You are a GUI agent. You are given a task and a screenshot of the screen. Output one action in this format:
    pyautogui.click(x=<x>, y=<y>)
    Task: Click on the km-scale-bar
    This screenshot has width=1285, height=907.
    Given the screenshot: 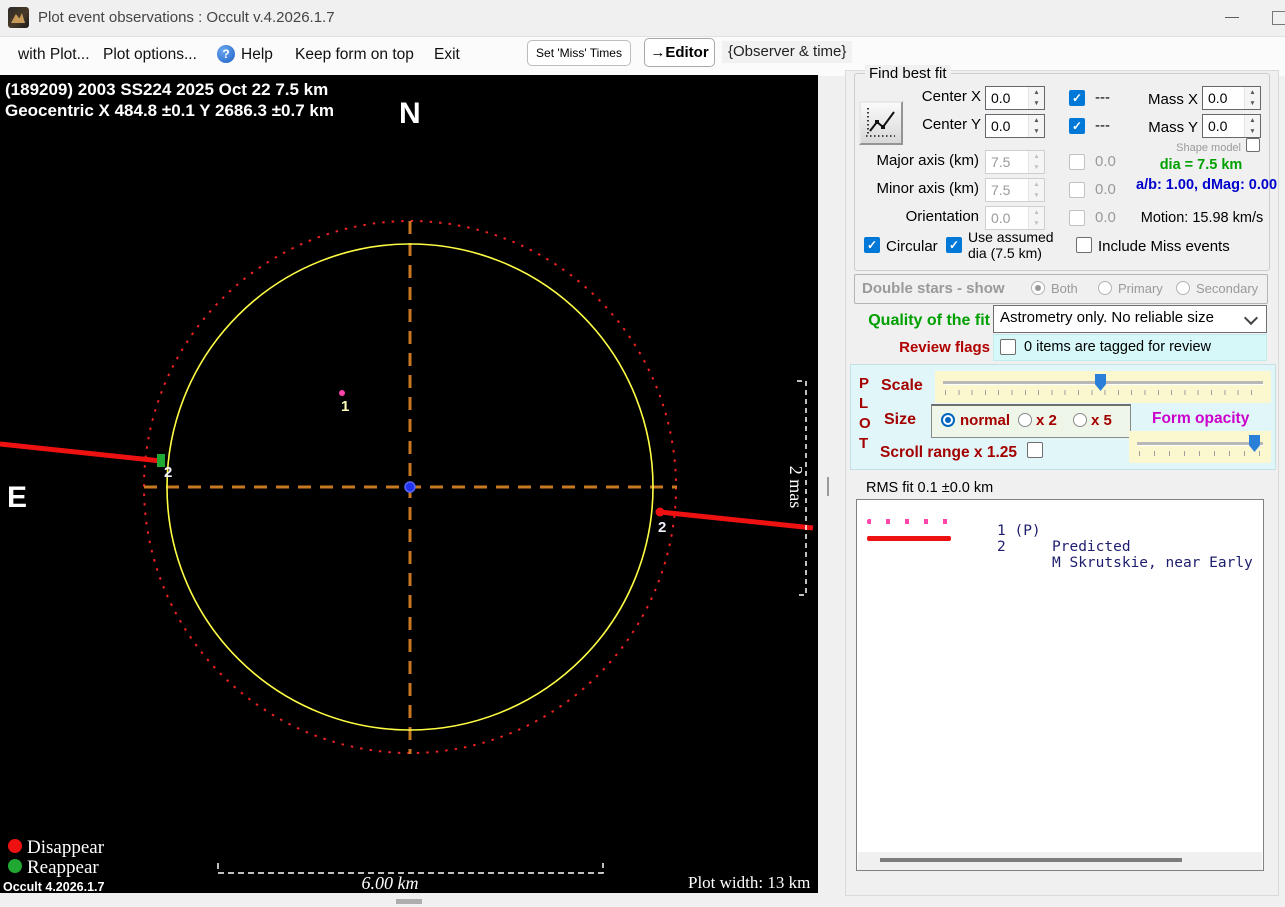 What is the action you would take?
    pyautogui.click(x=410, y=868)
    